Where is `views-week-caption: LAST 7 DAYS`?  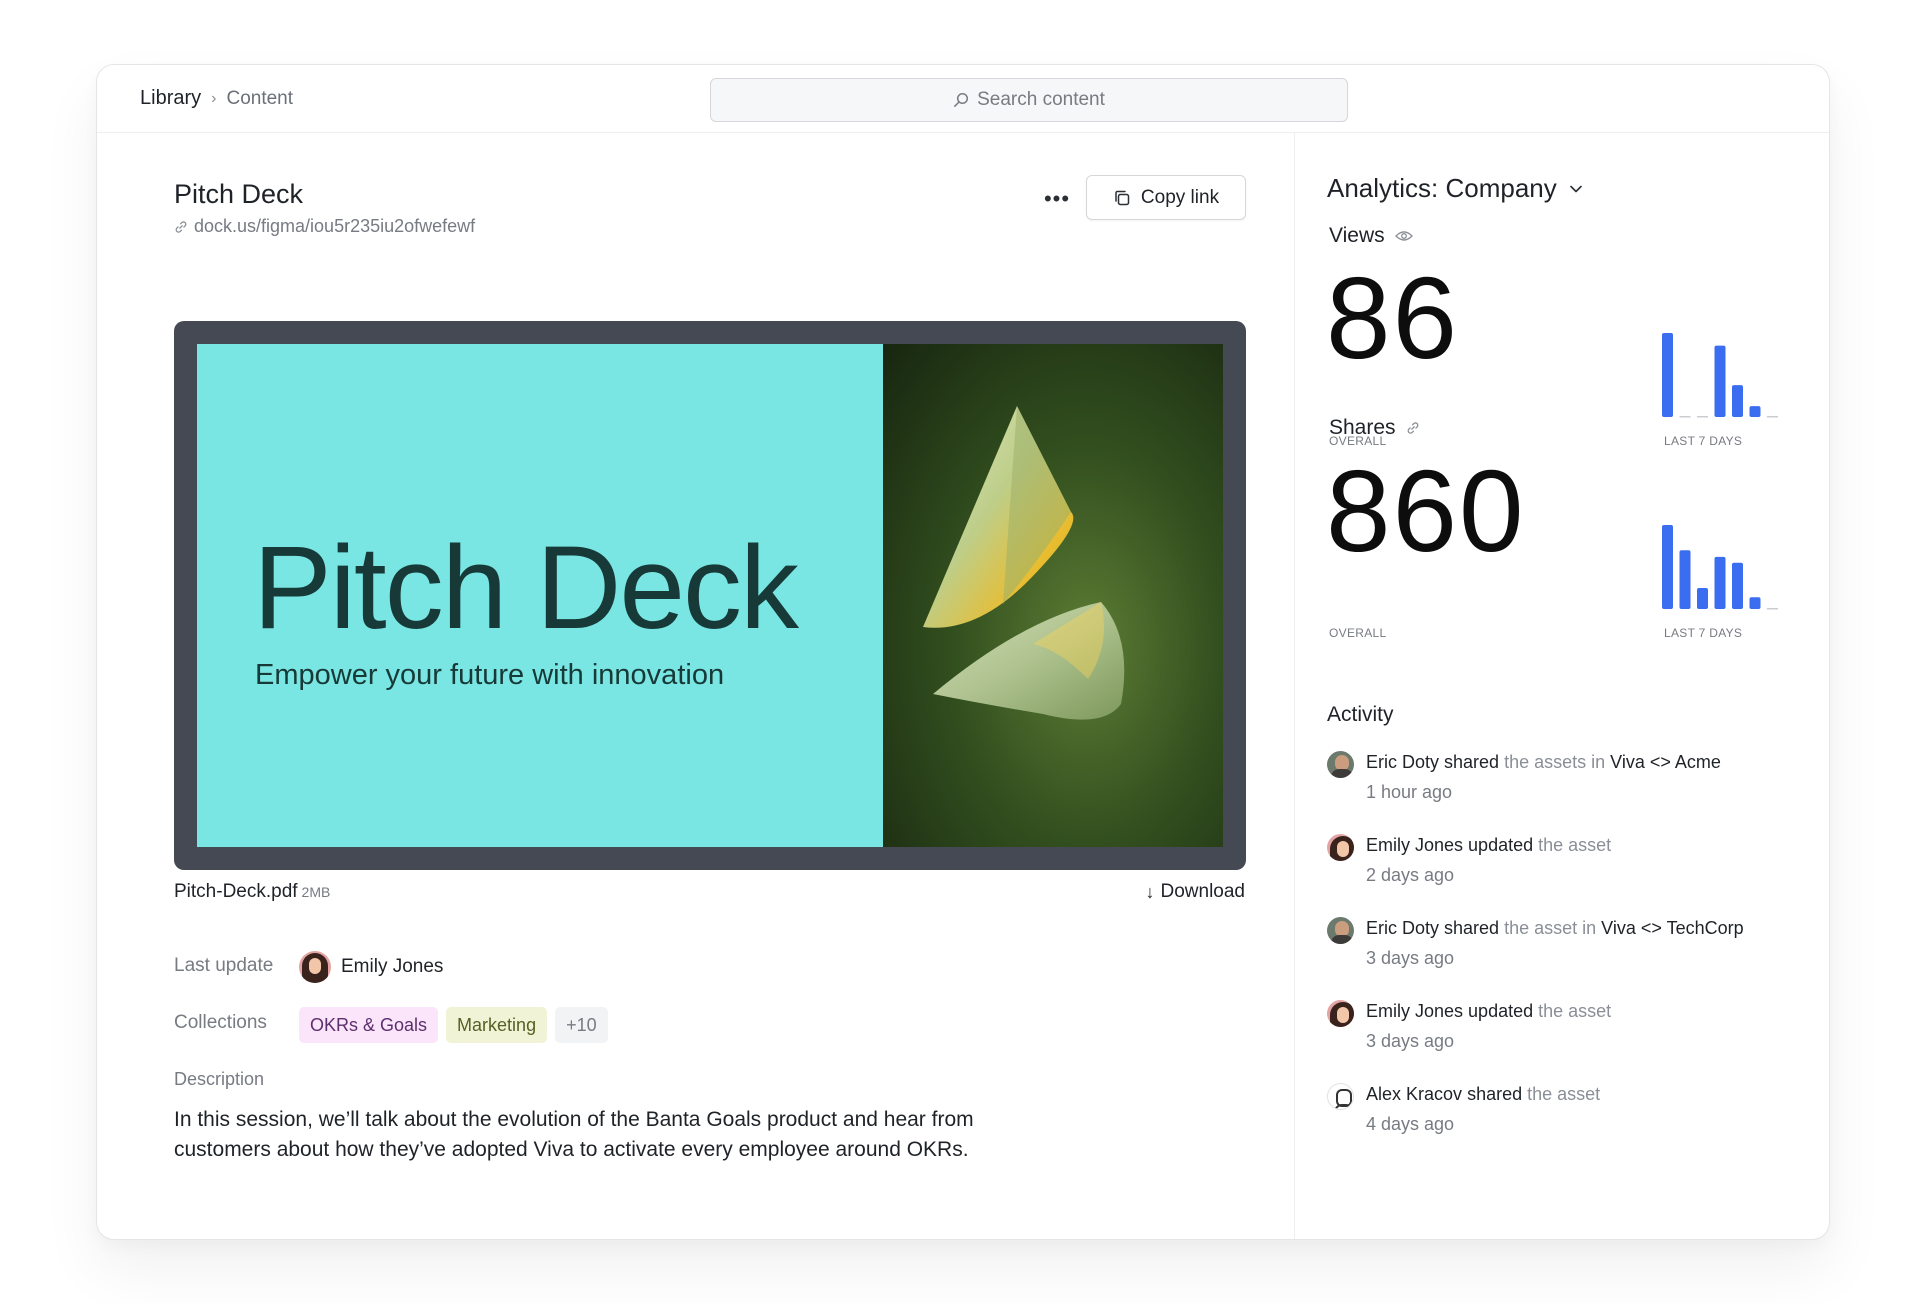
views-week-caption: LAST 7 DAYS is located at coordinates (1703, 441).